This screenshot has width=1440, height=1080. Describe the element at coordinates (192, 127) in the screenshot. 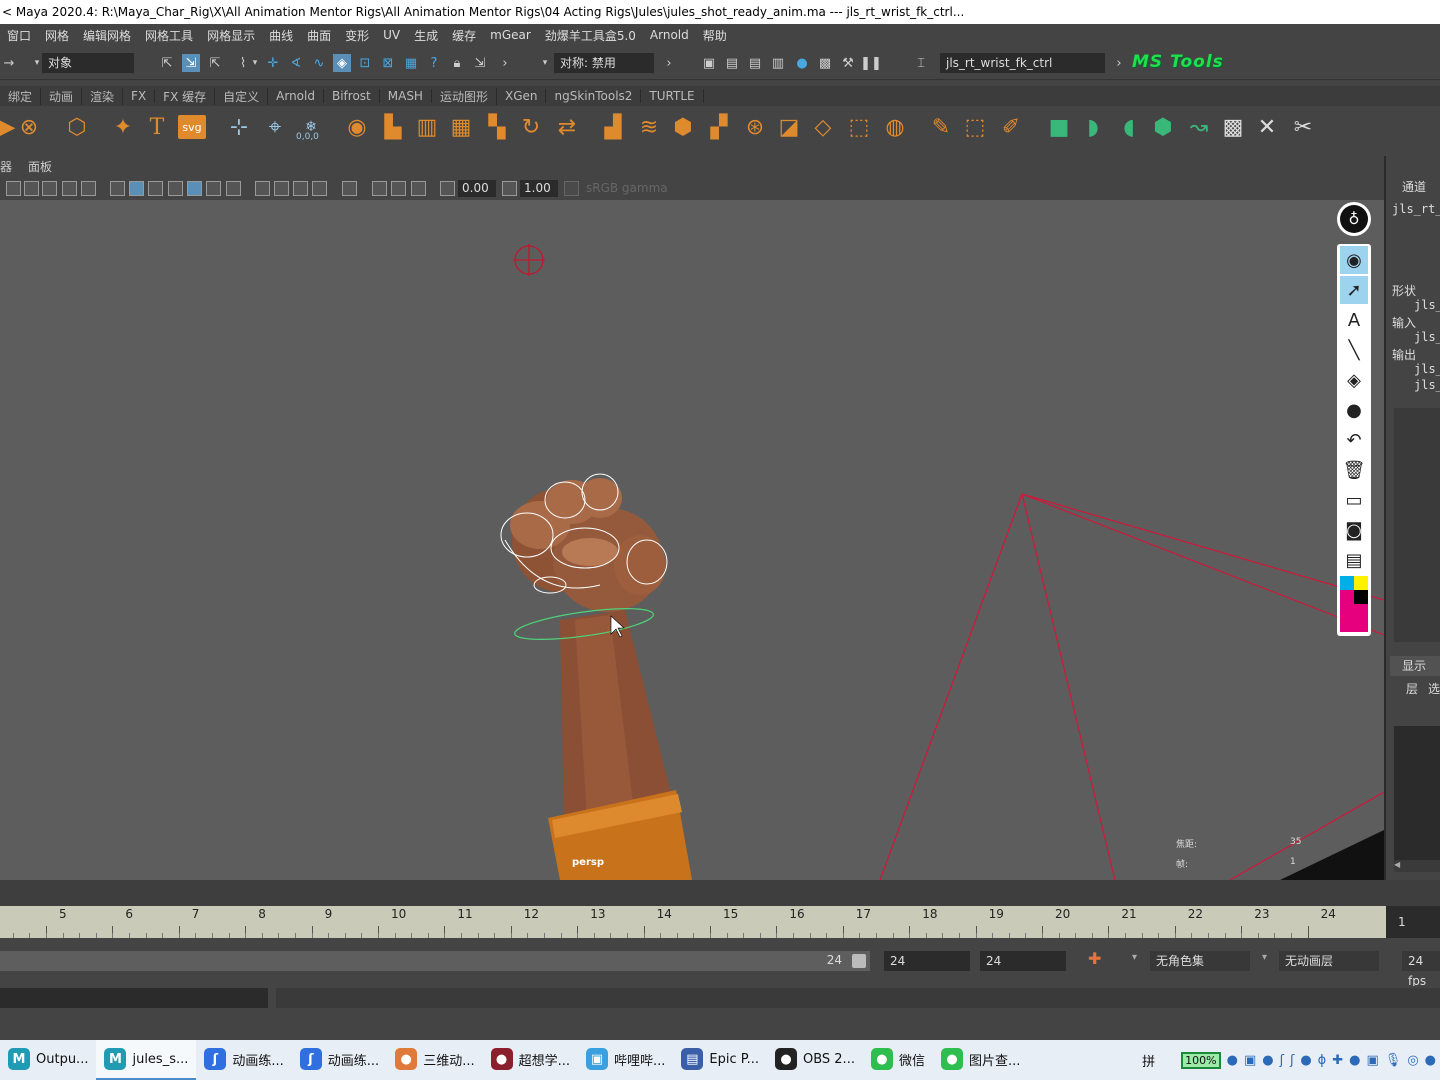

I see `shelf-svg-icon: svg` at that location.